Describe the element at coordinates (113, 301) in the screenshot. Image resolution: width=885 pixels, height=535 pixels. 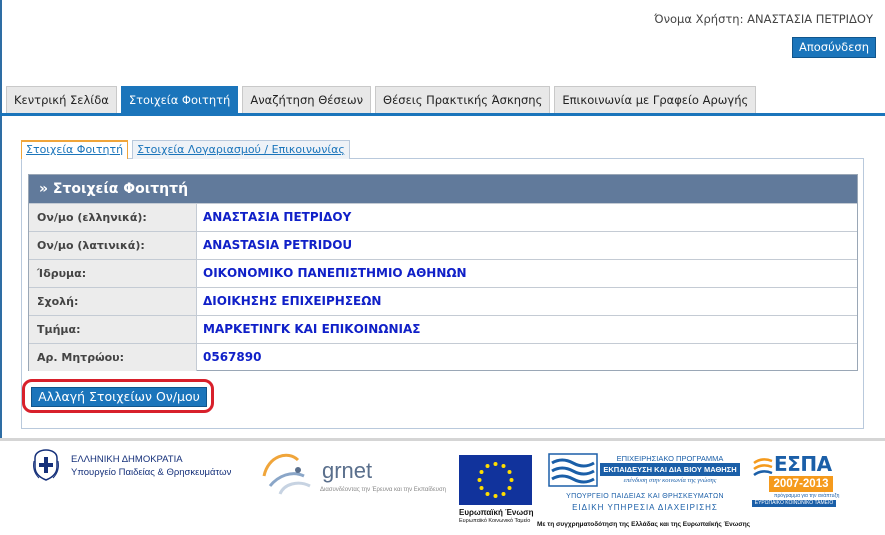
I see `row-label: Σχολή:` at that location.